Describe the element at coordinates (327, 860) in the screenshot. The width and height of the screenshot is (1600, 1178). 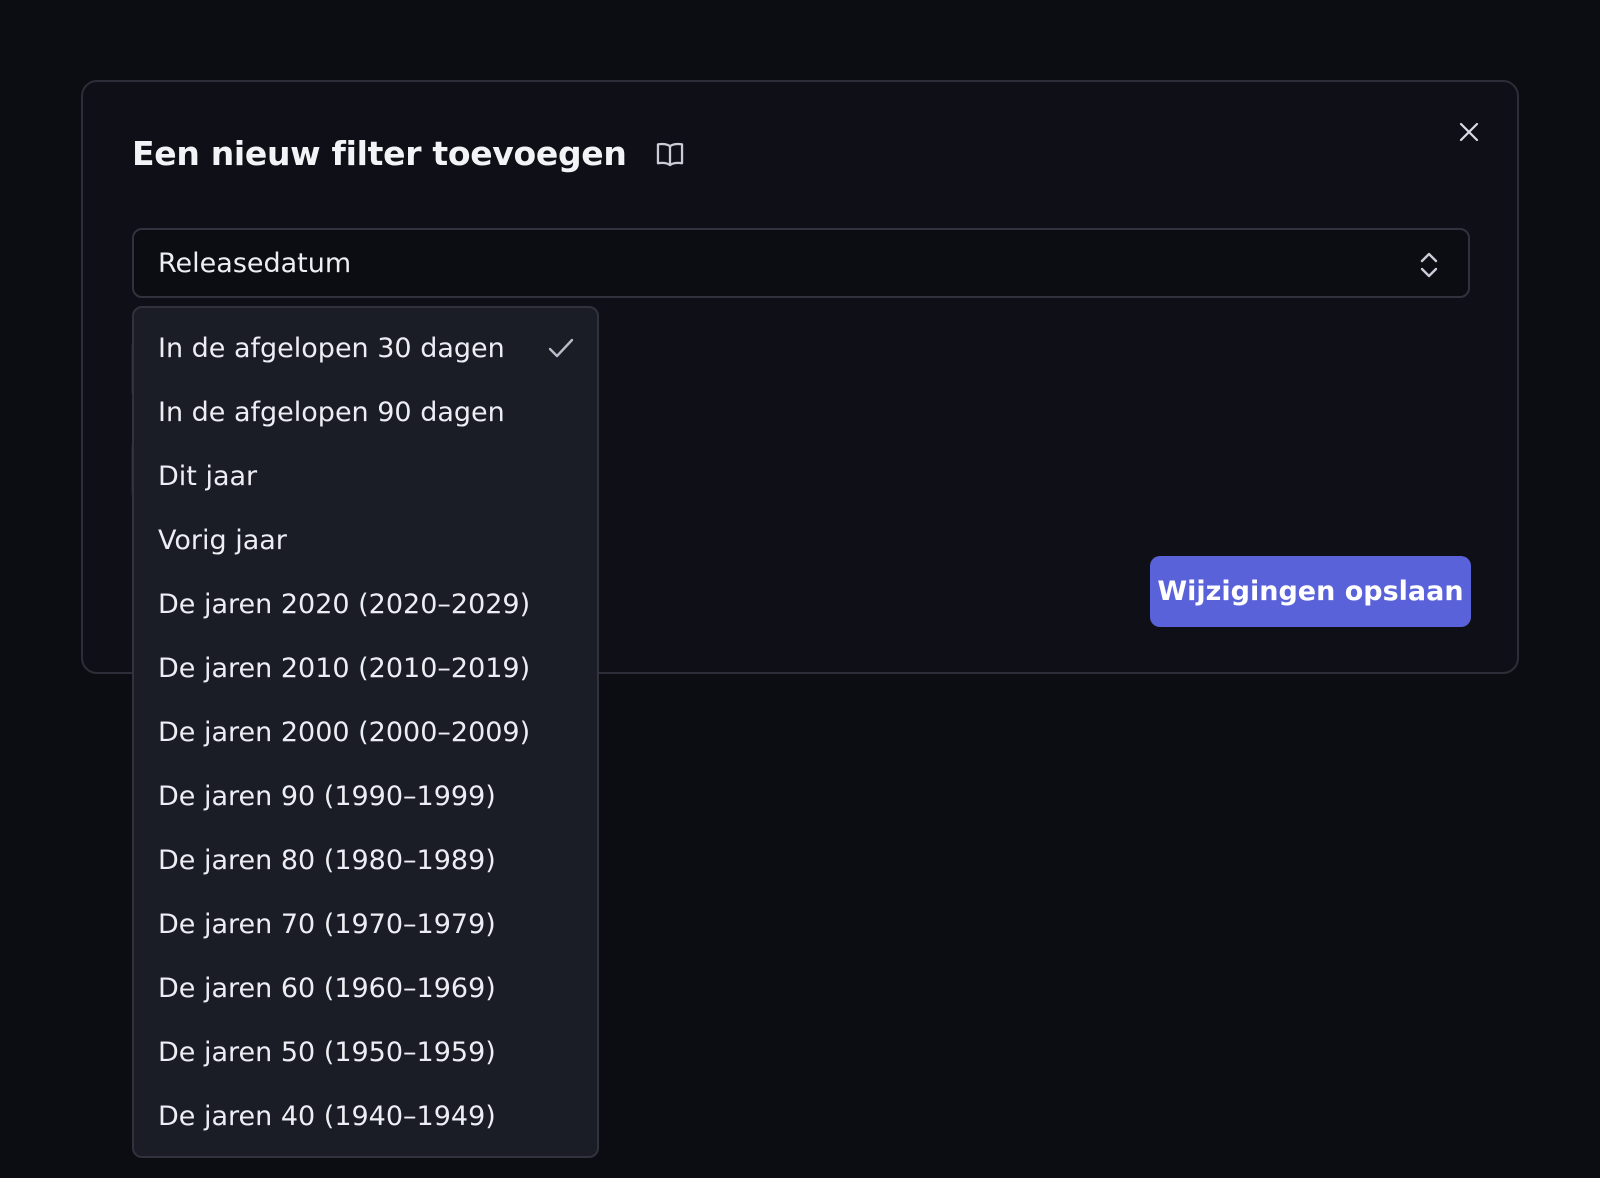
I see `option-label: De jaren 80 (1980–1989)` at that location.